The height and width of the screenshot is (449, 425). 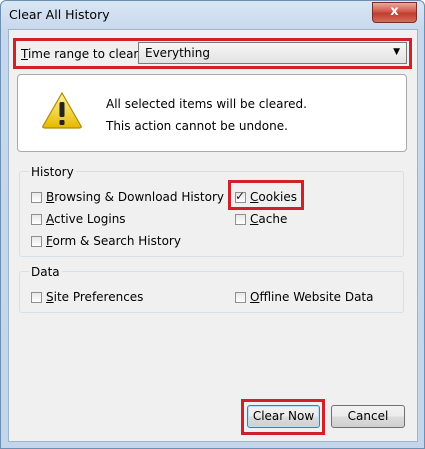 What do you see at coordinates (62, 110) in the screenshot?
I see `warning-triangle-icon` at bounding box center [62, 110].